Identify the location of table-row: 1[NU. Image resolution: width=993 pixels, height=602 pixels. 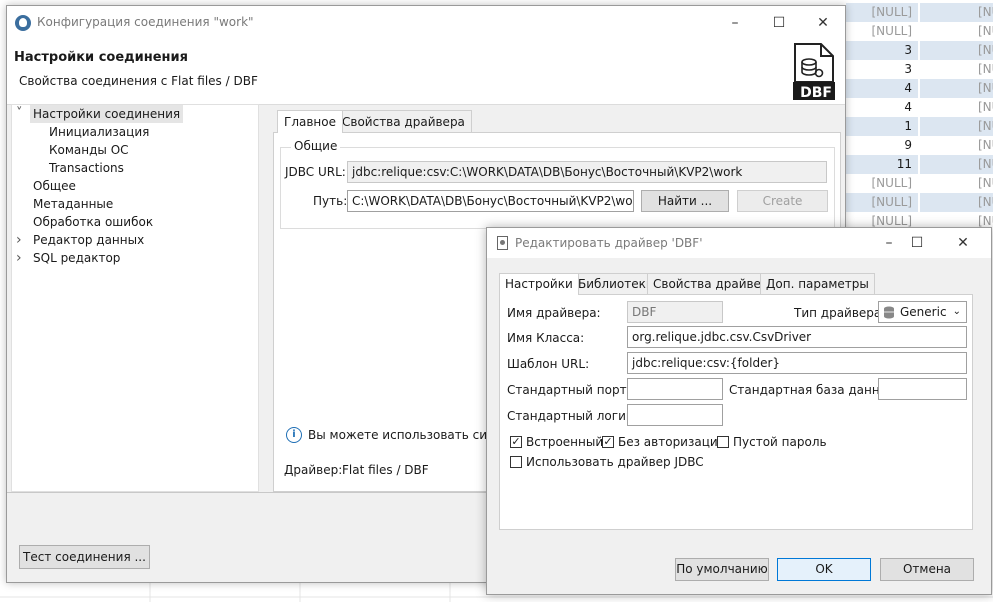
(919, 126).